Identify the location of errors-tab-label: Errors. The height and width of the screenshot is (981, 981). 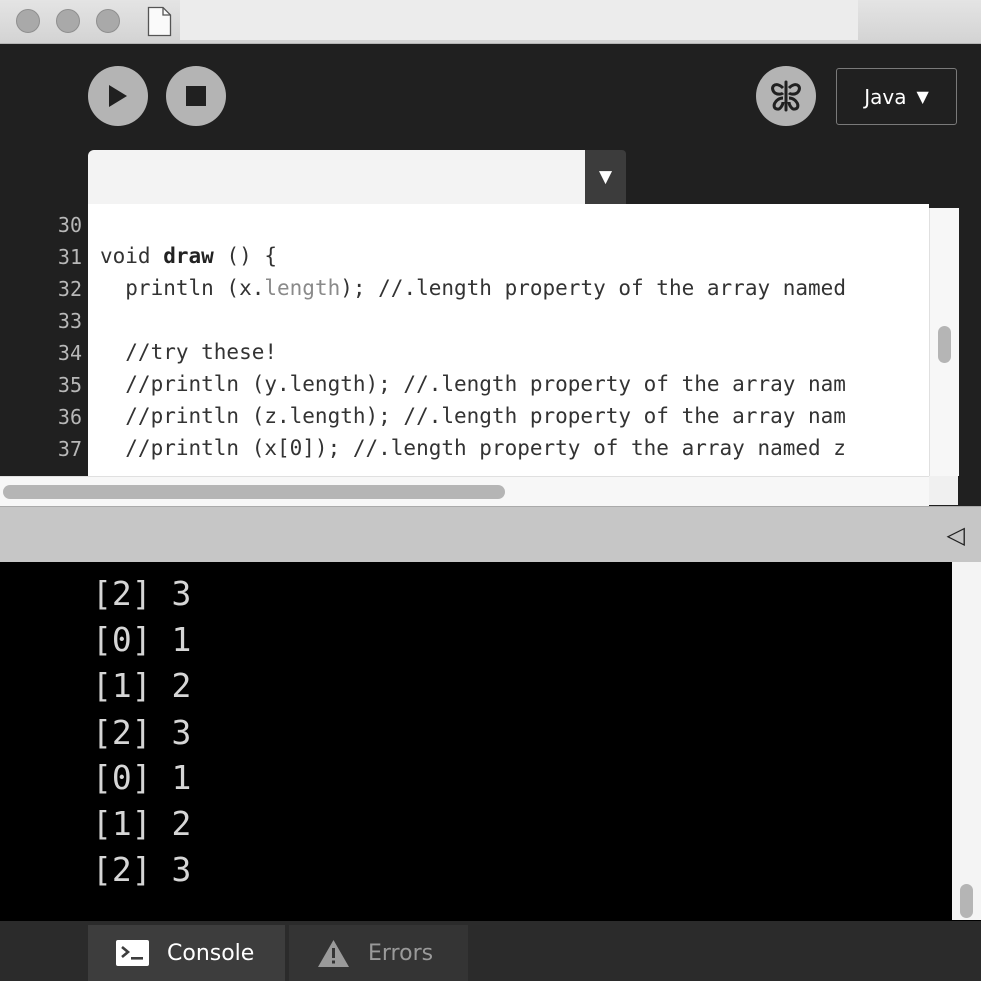
(401, 953).